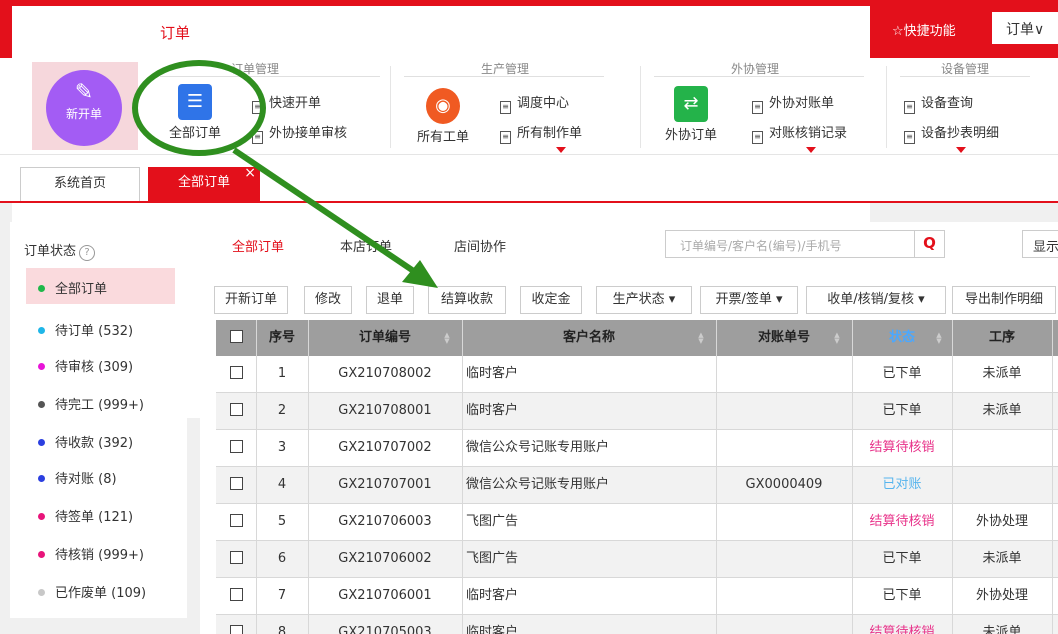 This screenshot has height=634, width=1058. Describe the element at coordinates (286, 103) in the screenshot. I see `quick-order-button: ≡ 快速开单` at that location.